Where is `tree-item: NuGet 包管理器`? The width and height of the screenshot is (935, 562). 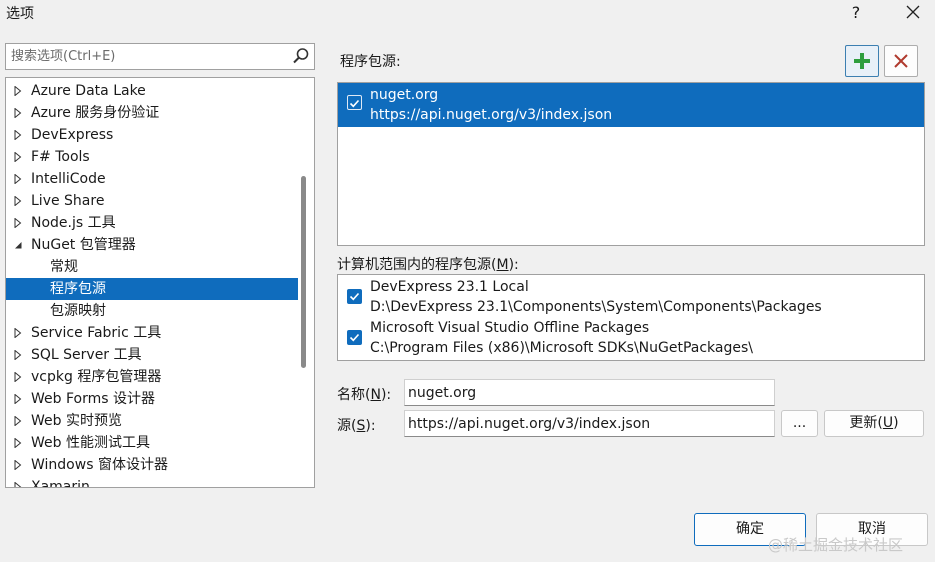 tree-item: NuGet 包管理器 is located at coordinates (152, 245).